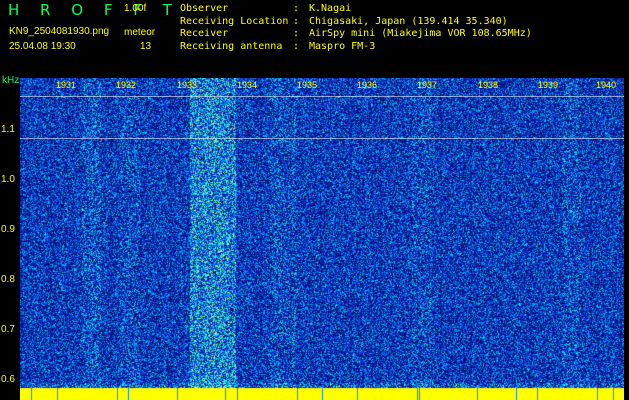 This screenshot has height=400, width=629. I want to click on x-tick-label: 1937, so click(427, 85).